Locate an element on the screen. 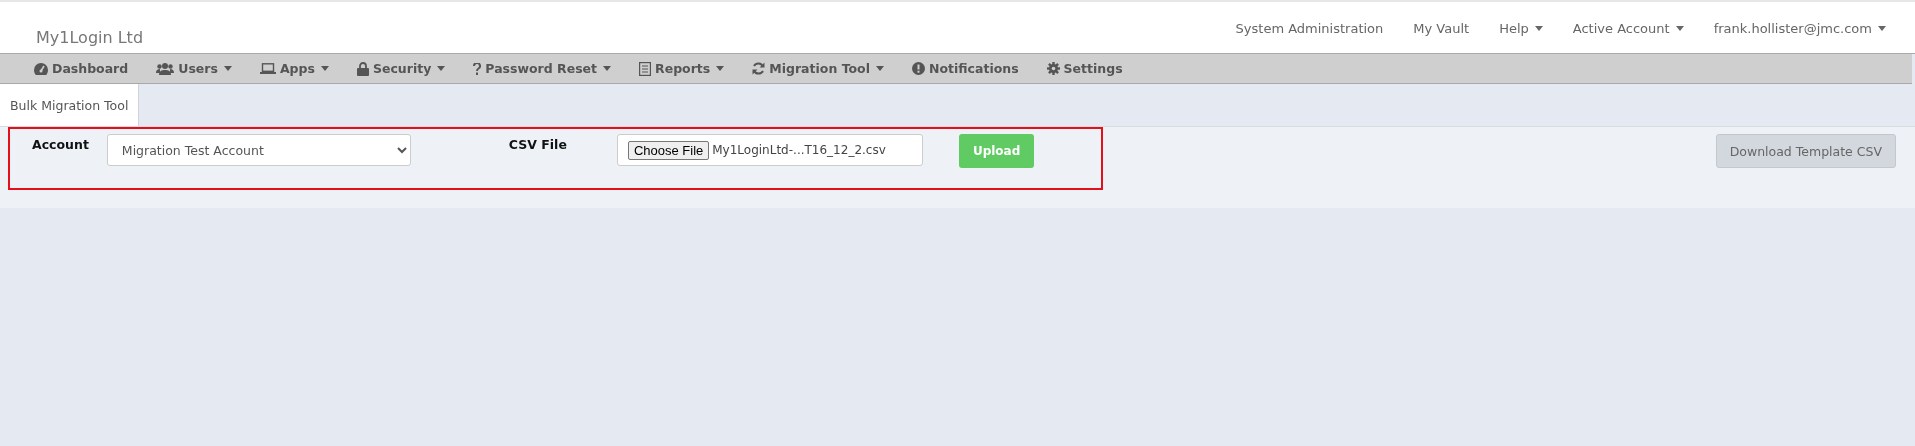 This screenshot has width=1915, height=446. nav-menu-item: Users is located at coordinates (194, 68).